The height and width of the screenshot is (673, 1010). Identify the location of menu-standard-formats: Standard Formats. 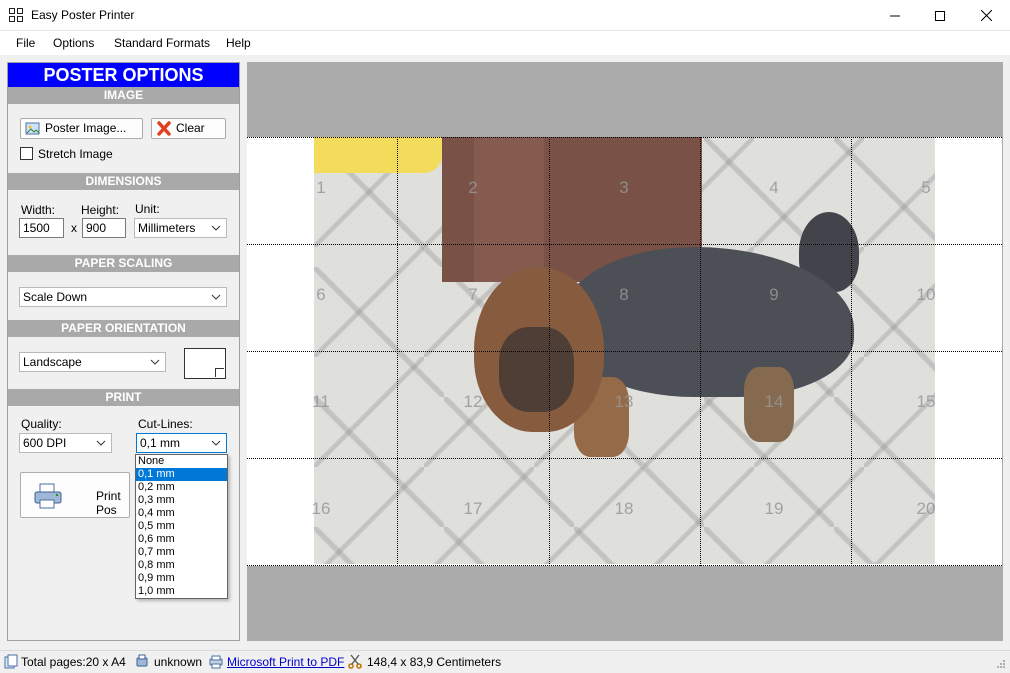
(162, 43).